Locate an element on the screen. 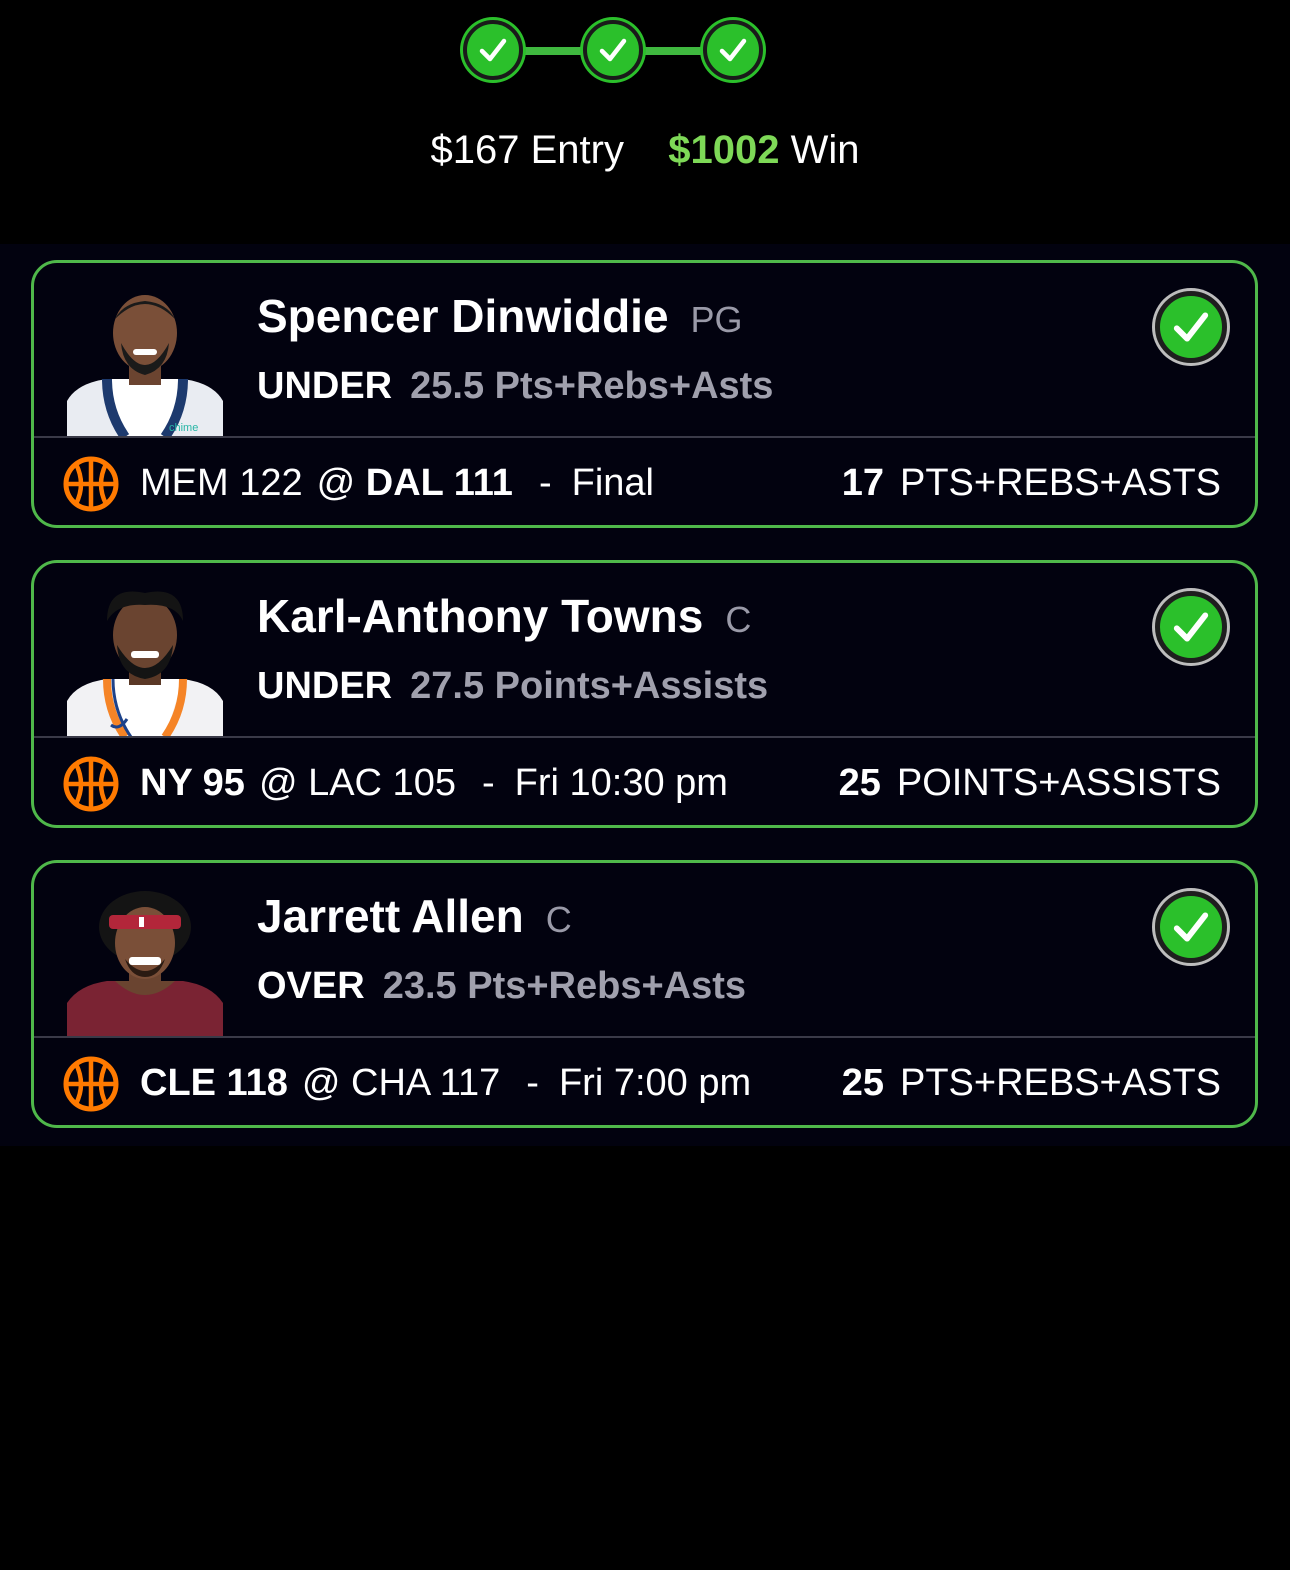 The width and height of the screenshot is (1290, 1570). game-status: Fri 10:30 pm is located at coordinates (621, 783).